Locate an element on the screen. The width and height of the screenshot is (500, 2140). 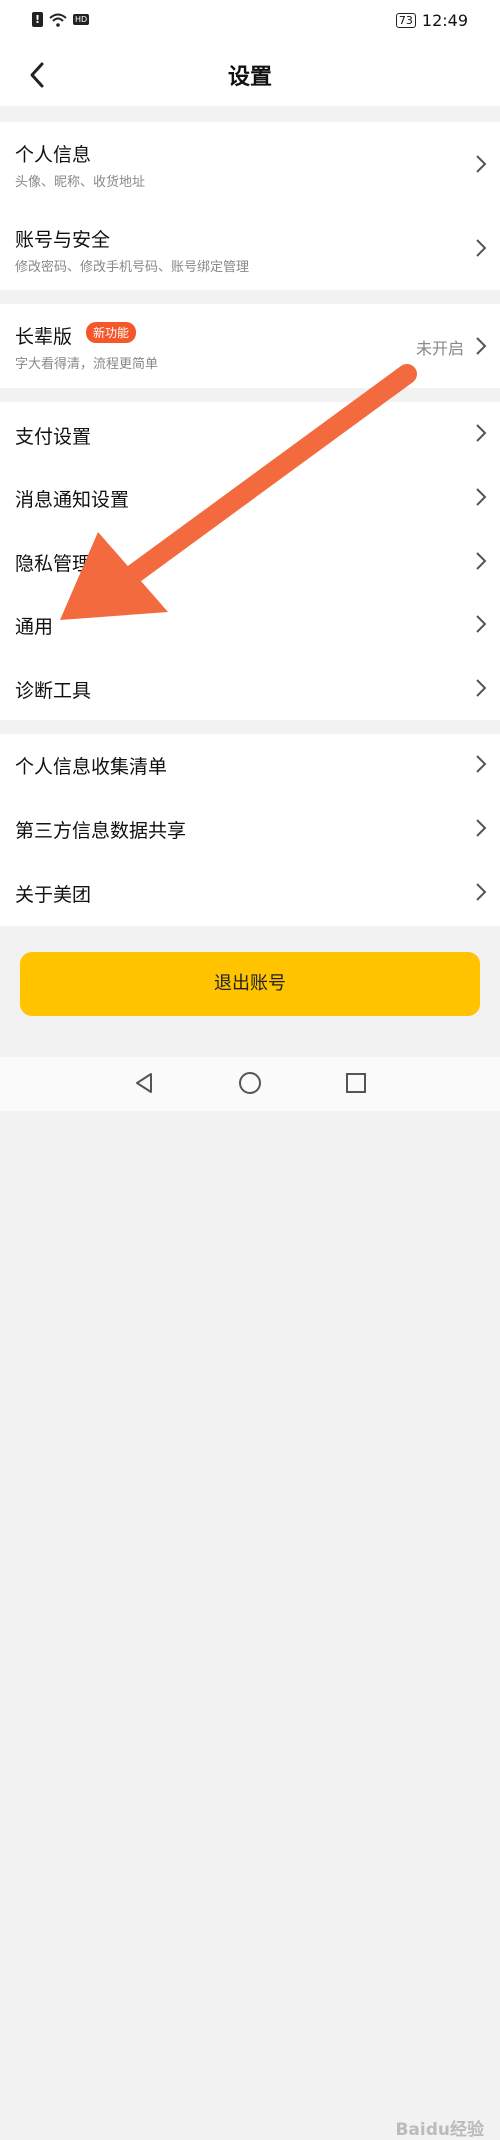
settings-row-privacy: 隐私管理 is located at coordinates (250, 561).